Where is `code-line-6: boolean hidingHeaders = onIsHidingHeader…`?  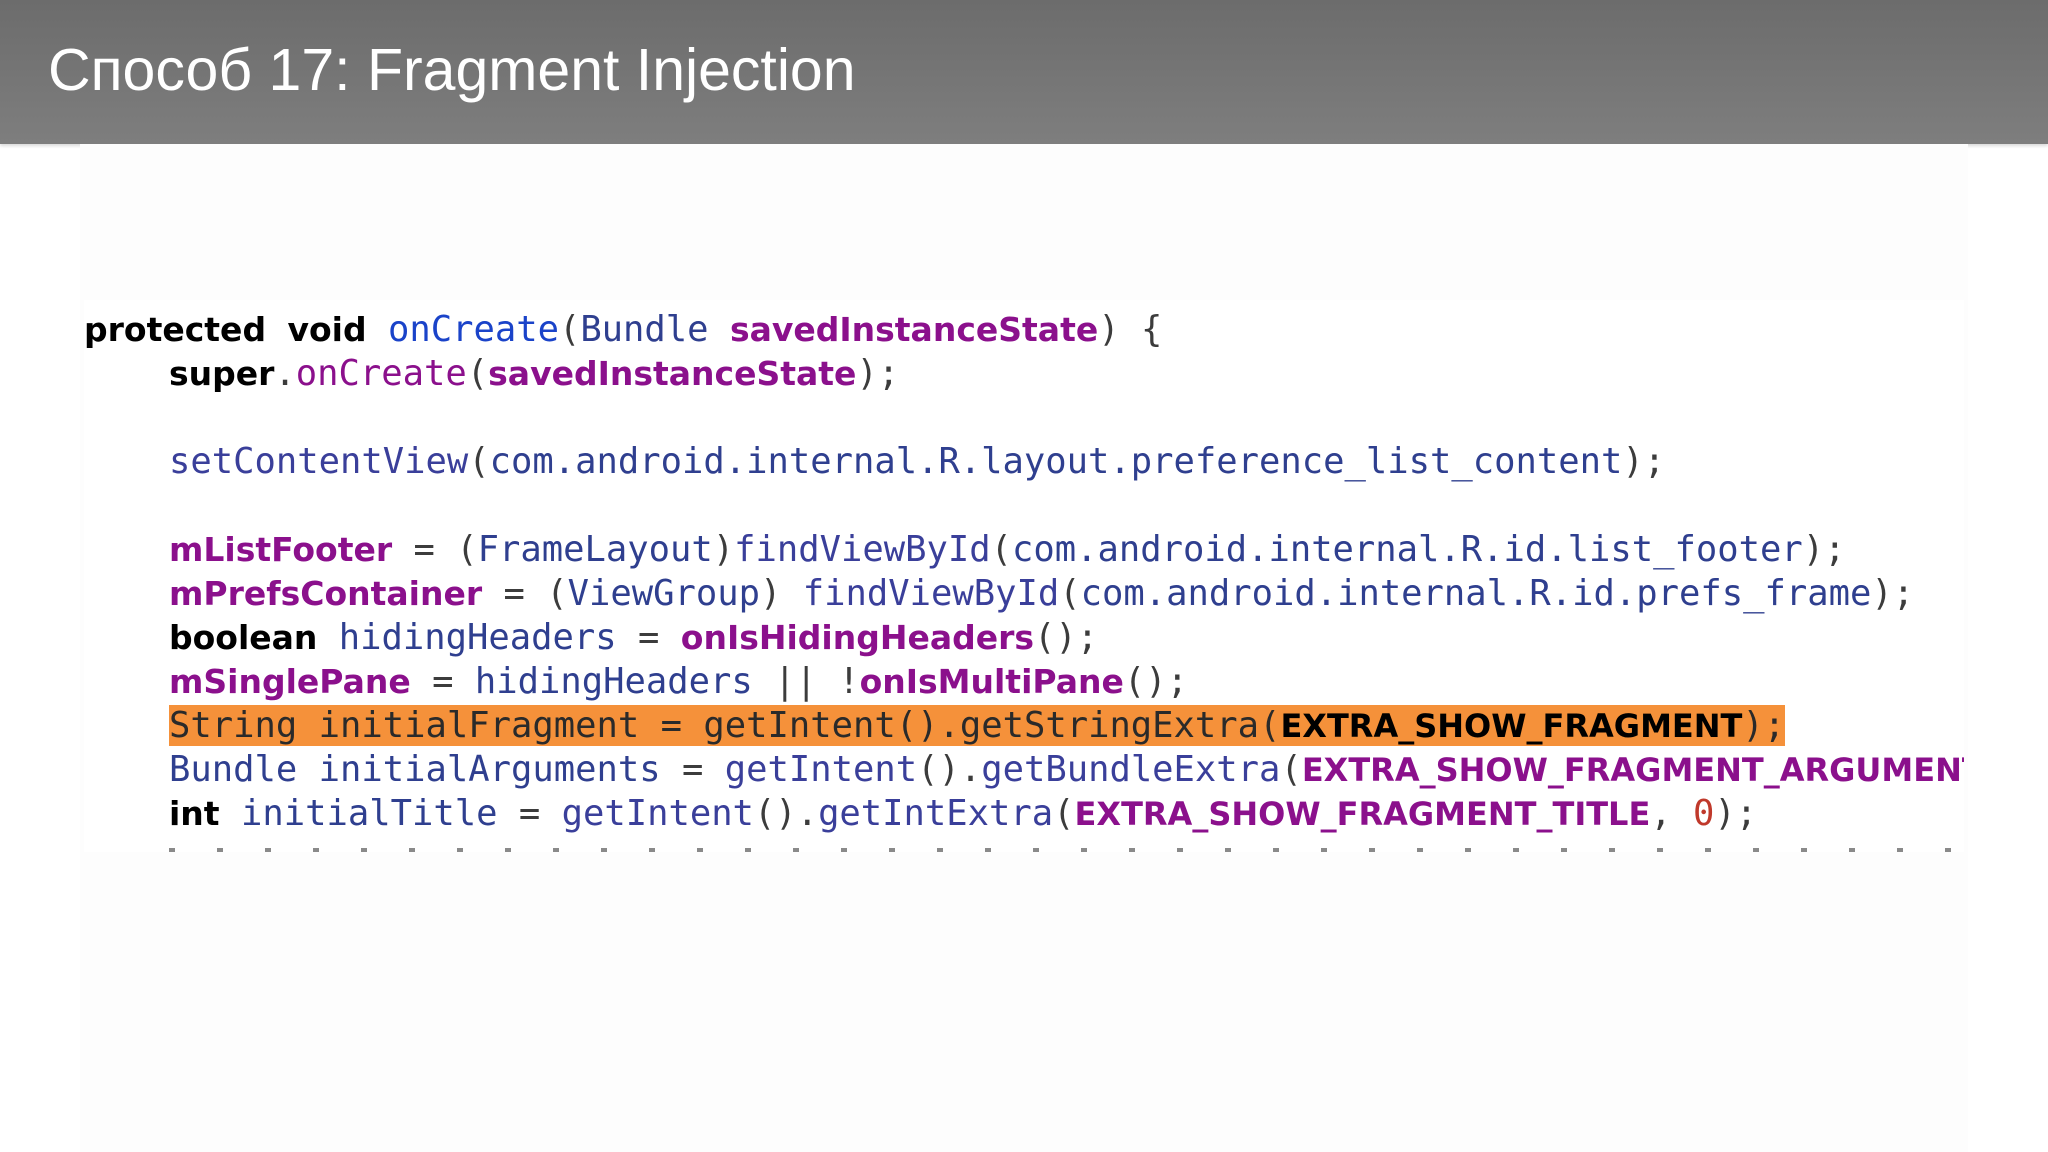 code-line-6: boolean hidingHeaders = onIsHidingHeader… is located at coordinates (591, 638).